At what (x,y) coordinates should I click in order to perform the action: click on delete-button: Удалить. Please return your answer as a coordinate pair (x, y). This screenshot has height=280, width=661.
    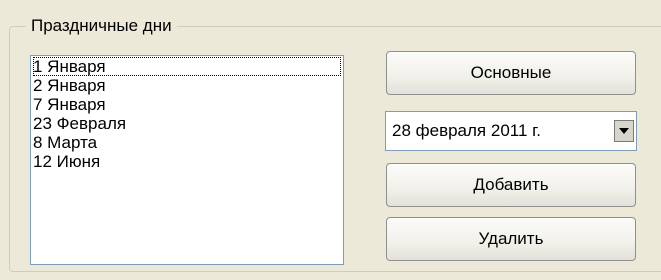
    Looking at the image, I should click on (511, 239).